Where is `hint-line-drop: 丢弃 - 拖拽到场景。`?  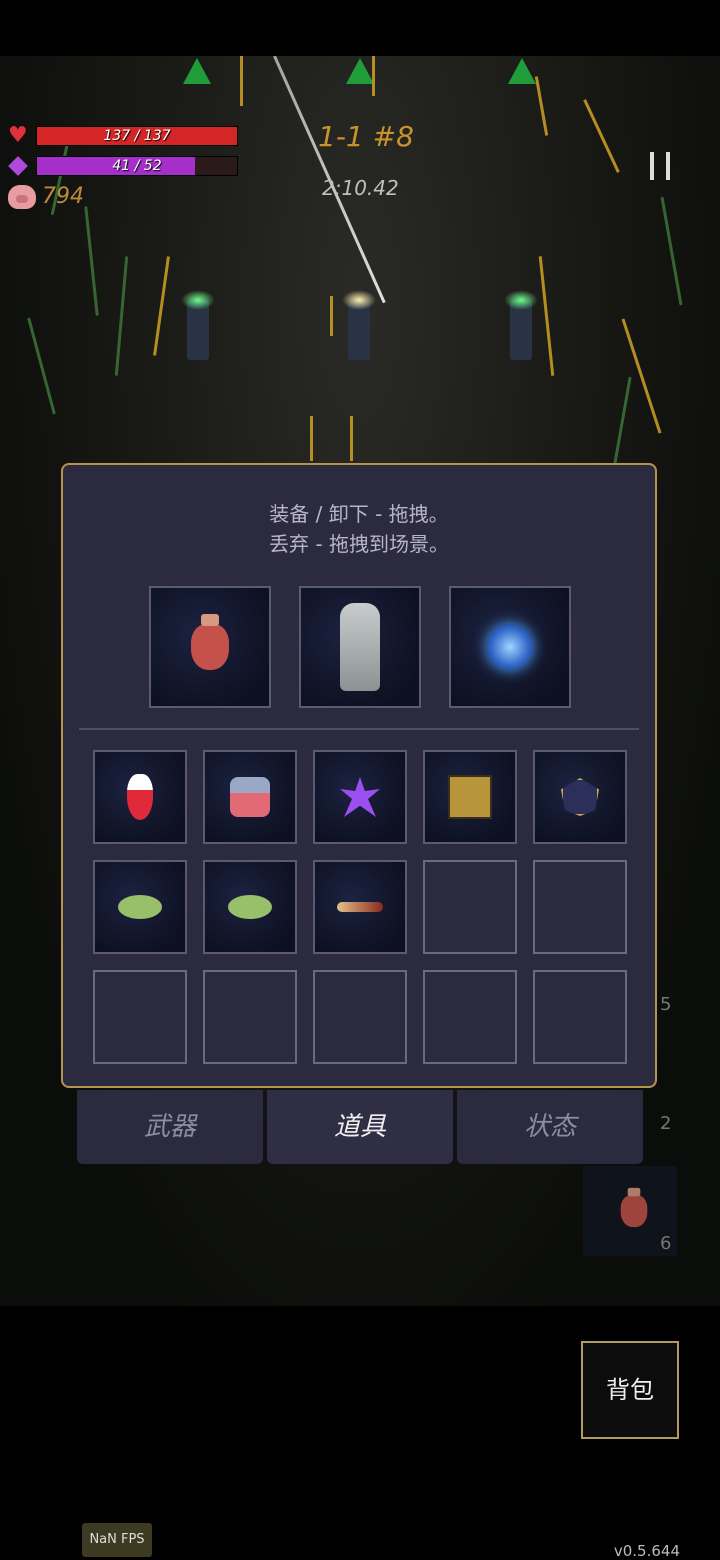 hint-line-drop: 丢弃 - 拖拽到场景。 is located at coordinates (359, 544).